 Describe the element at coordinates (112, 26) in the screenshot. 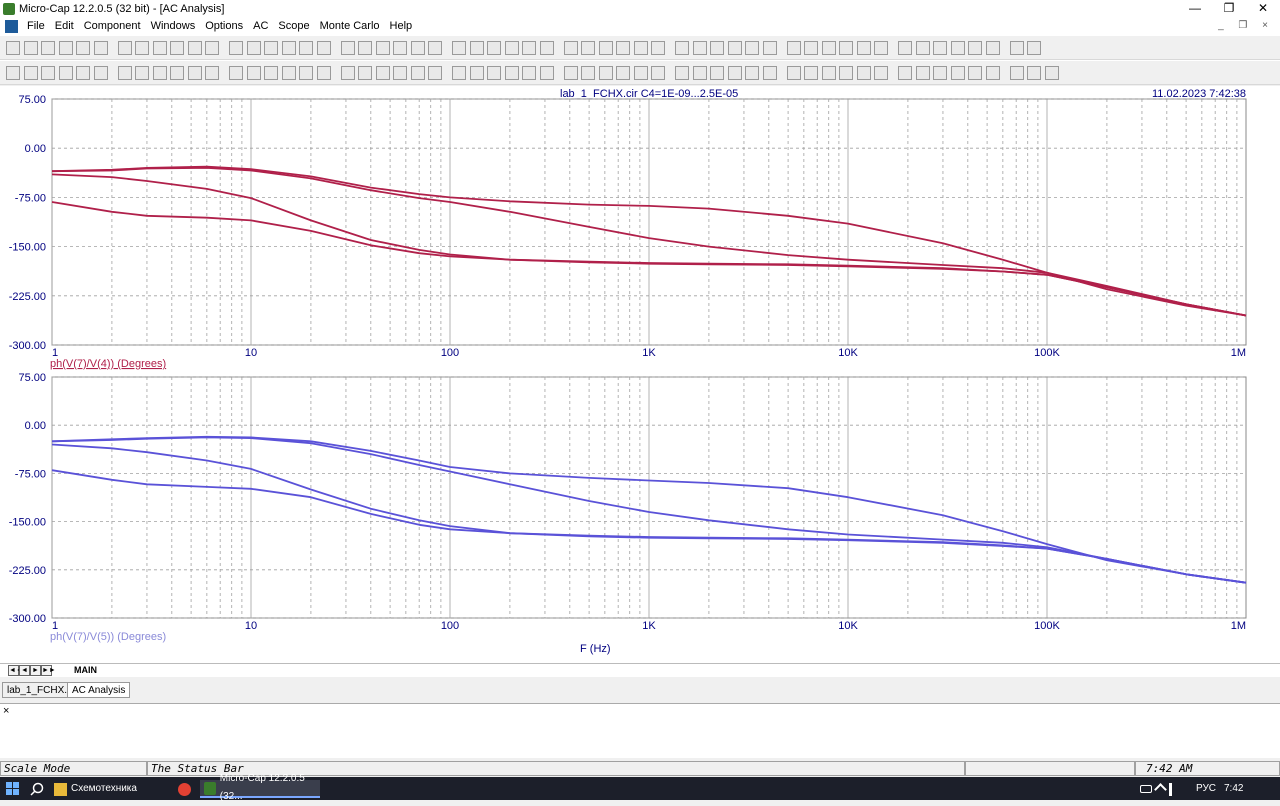

I see `menu-component: Component` at that location.